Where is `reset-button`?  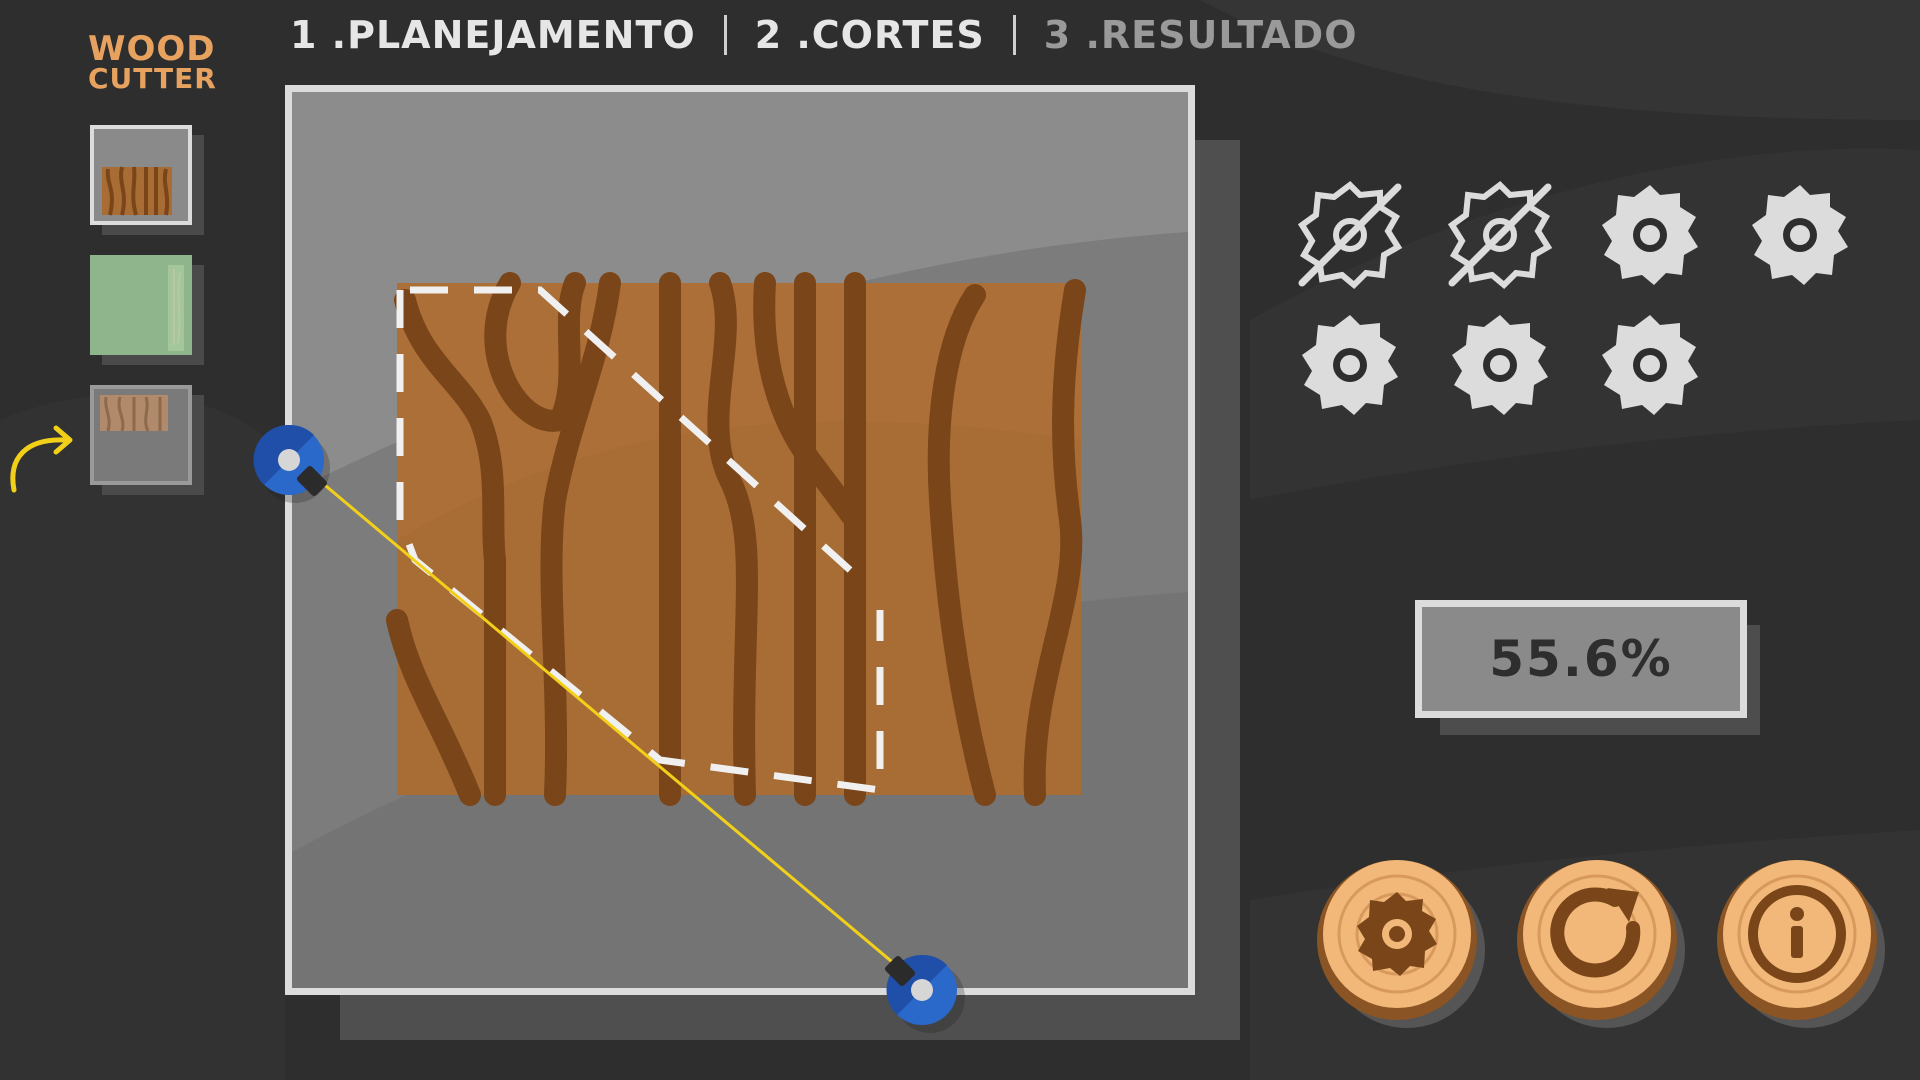 reset-button is located at coordinates (1600, 943).